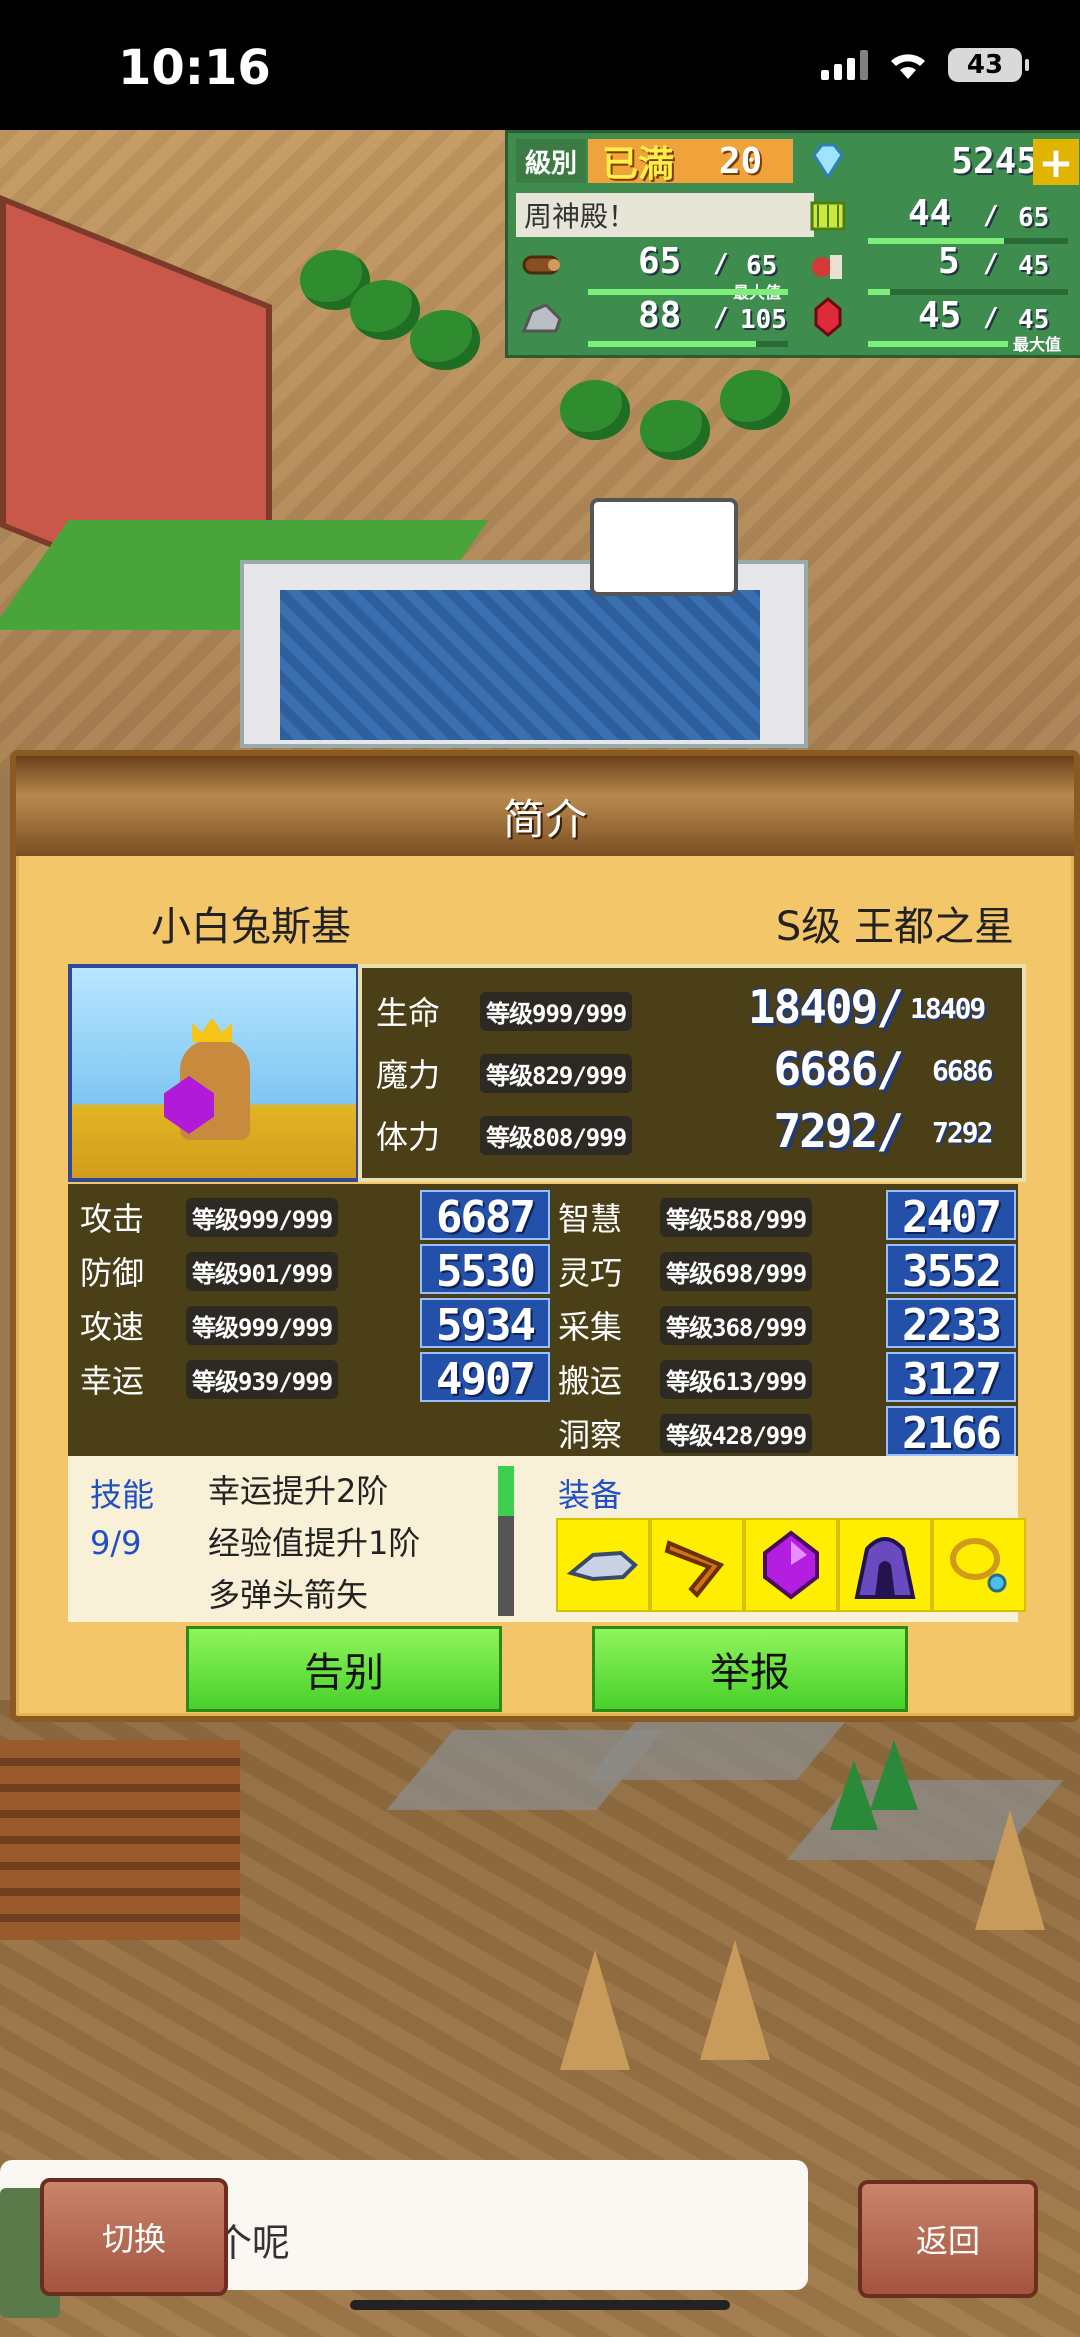  I want to click on ore-value: 88, so click(660, 315).